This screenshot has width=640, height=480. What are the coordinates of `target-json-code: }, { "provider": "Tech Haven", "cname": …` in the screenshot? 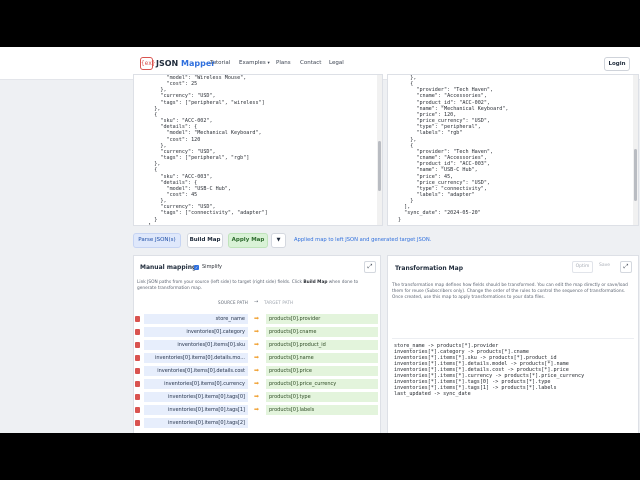 It's located at (453, 149).